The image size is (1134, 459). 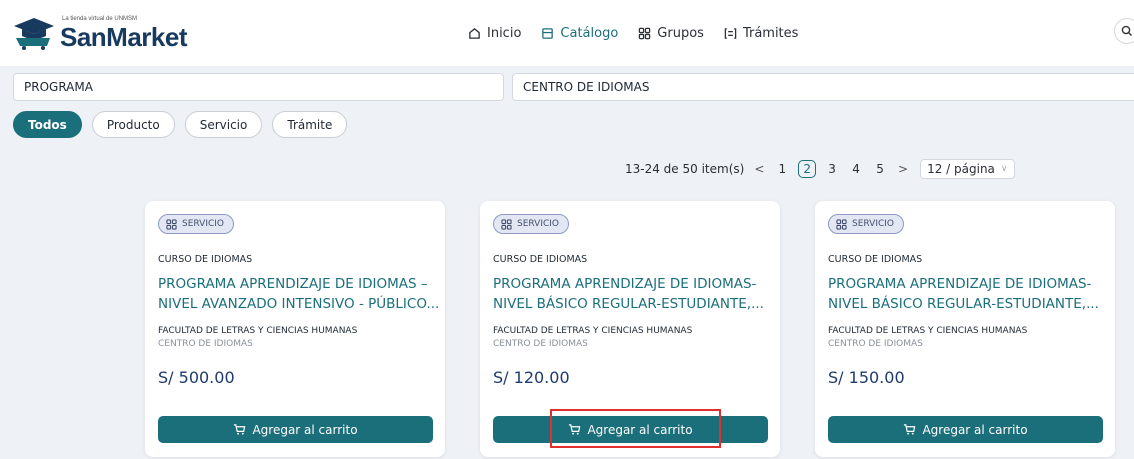 I want to click on type-filter-pills: Todos Producto Servicio Trámite, so click(x=180, y=124).